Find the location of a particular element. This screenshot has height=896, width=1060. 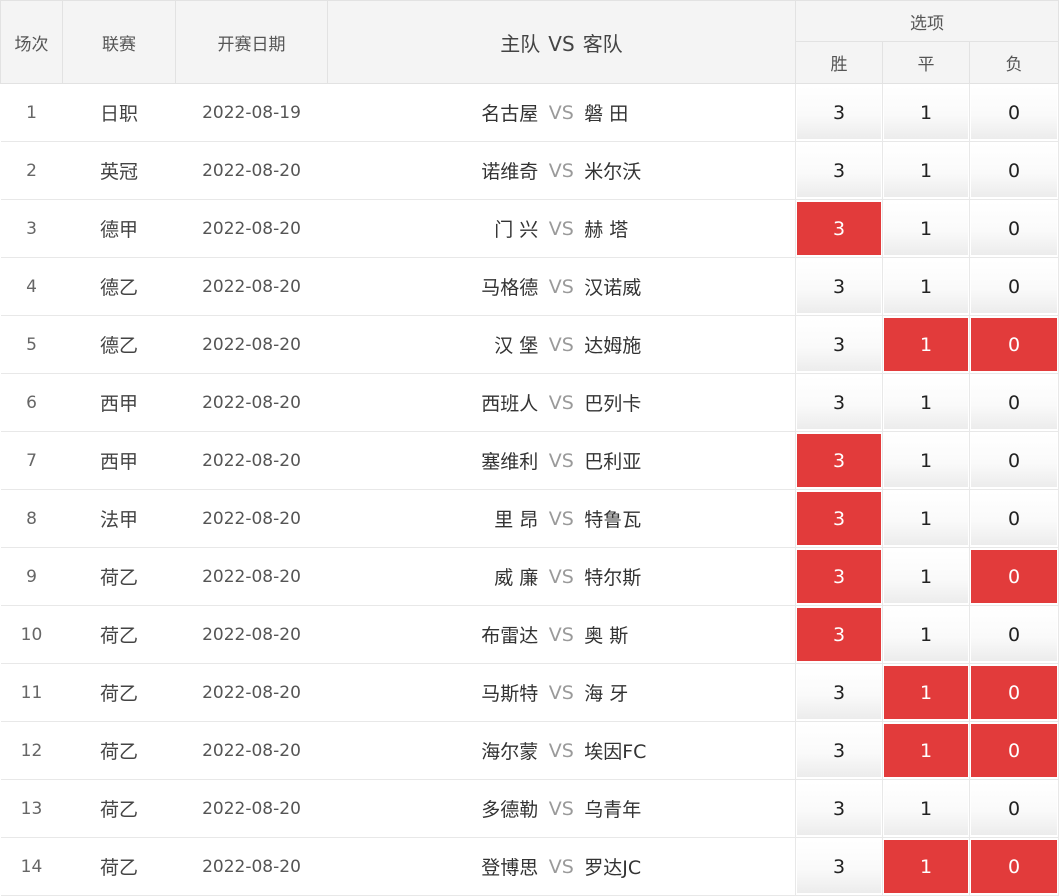

match-teams: 多德勒 VS 乌青年 is located at coordinates (561, 808).